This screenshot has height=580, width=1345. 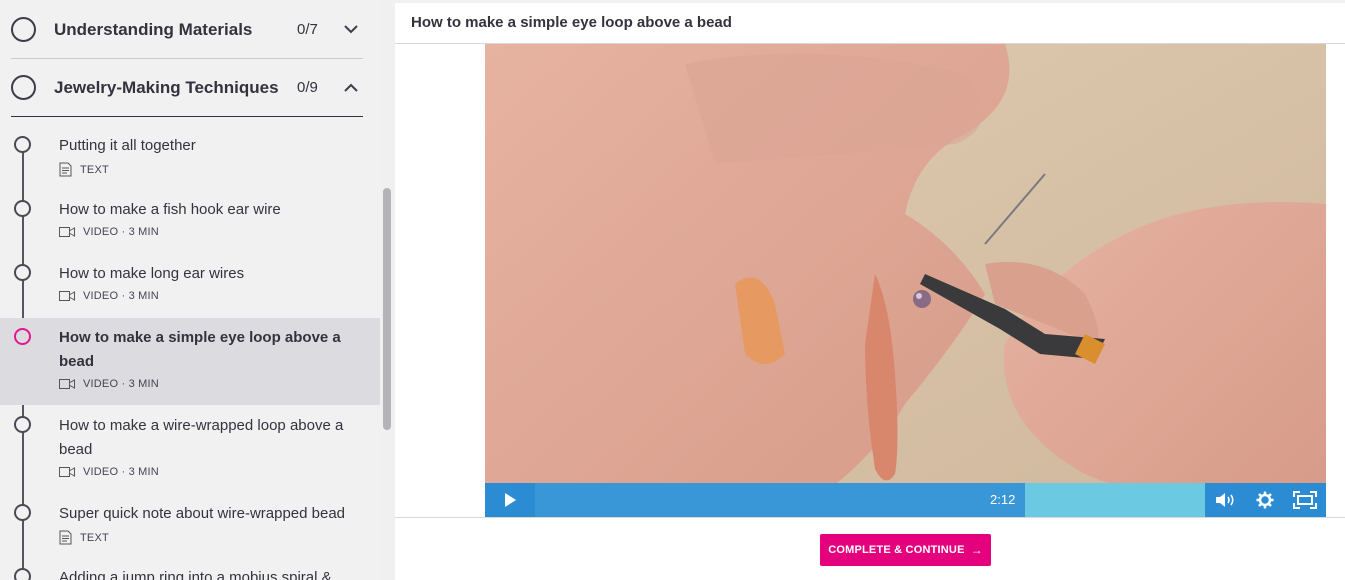 I want to click on section-jewelry-making-techniques: Jewelry-Making Techniques 0/9, so click(x=187, y=88).